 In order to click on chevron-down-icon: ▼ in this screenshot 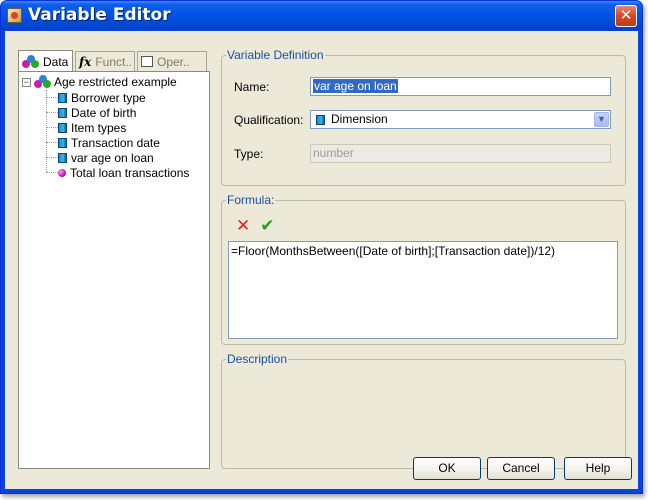, I will do `click(601, 119)`.